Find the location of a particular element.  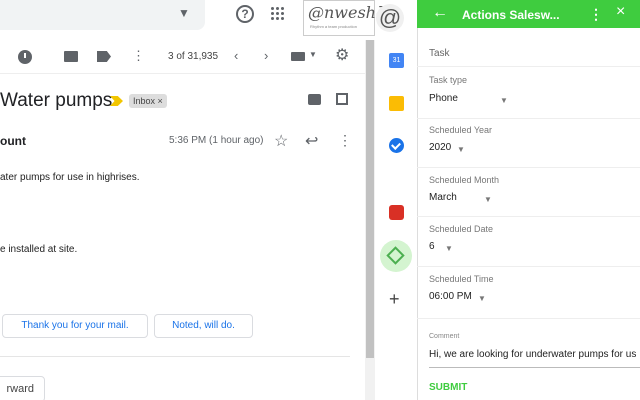

move-to-icon is located at coordinates (71, 56).